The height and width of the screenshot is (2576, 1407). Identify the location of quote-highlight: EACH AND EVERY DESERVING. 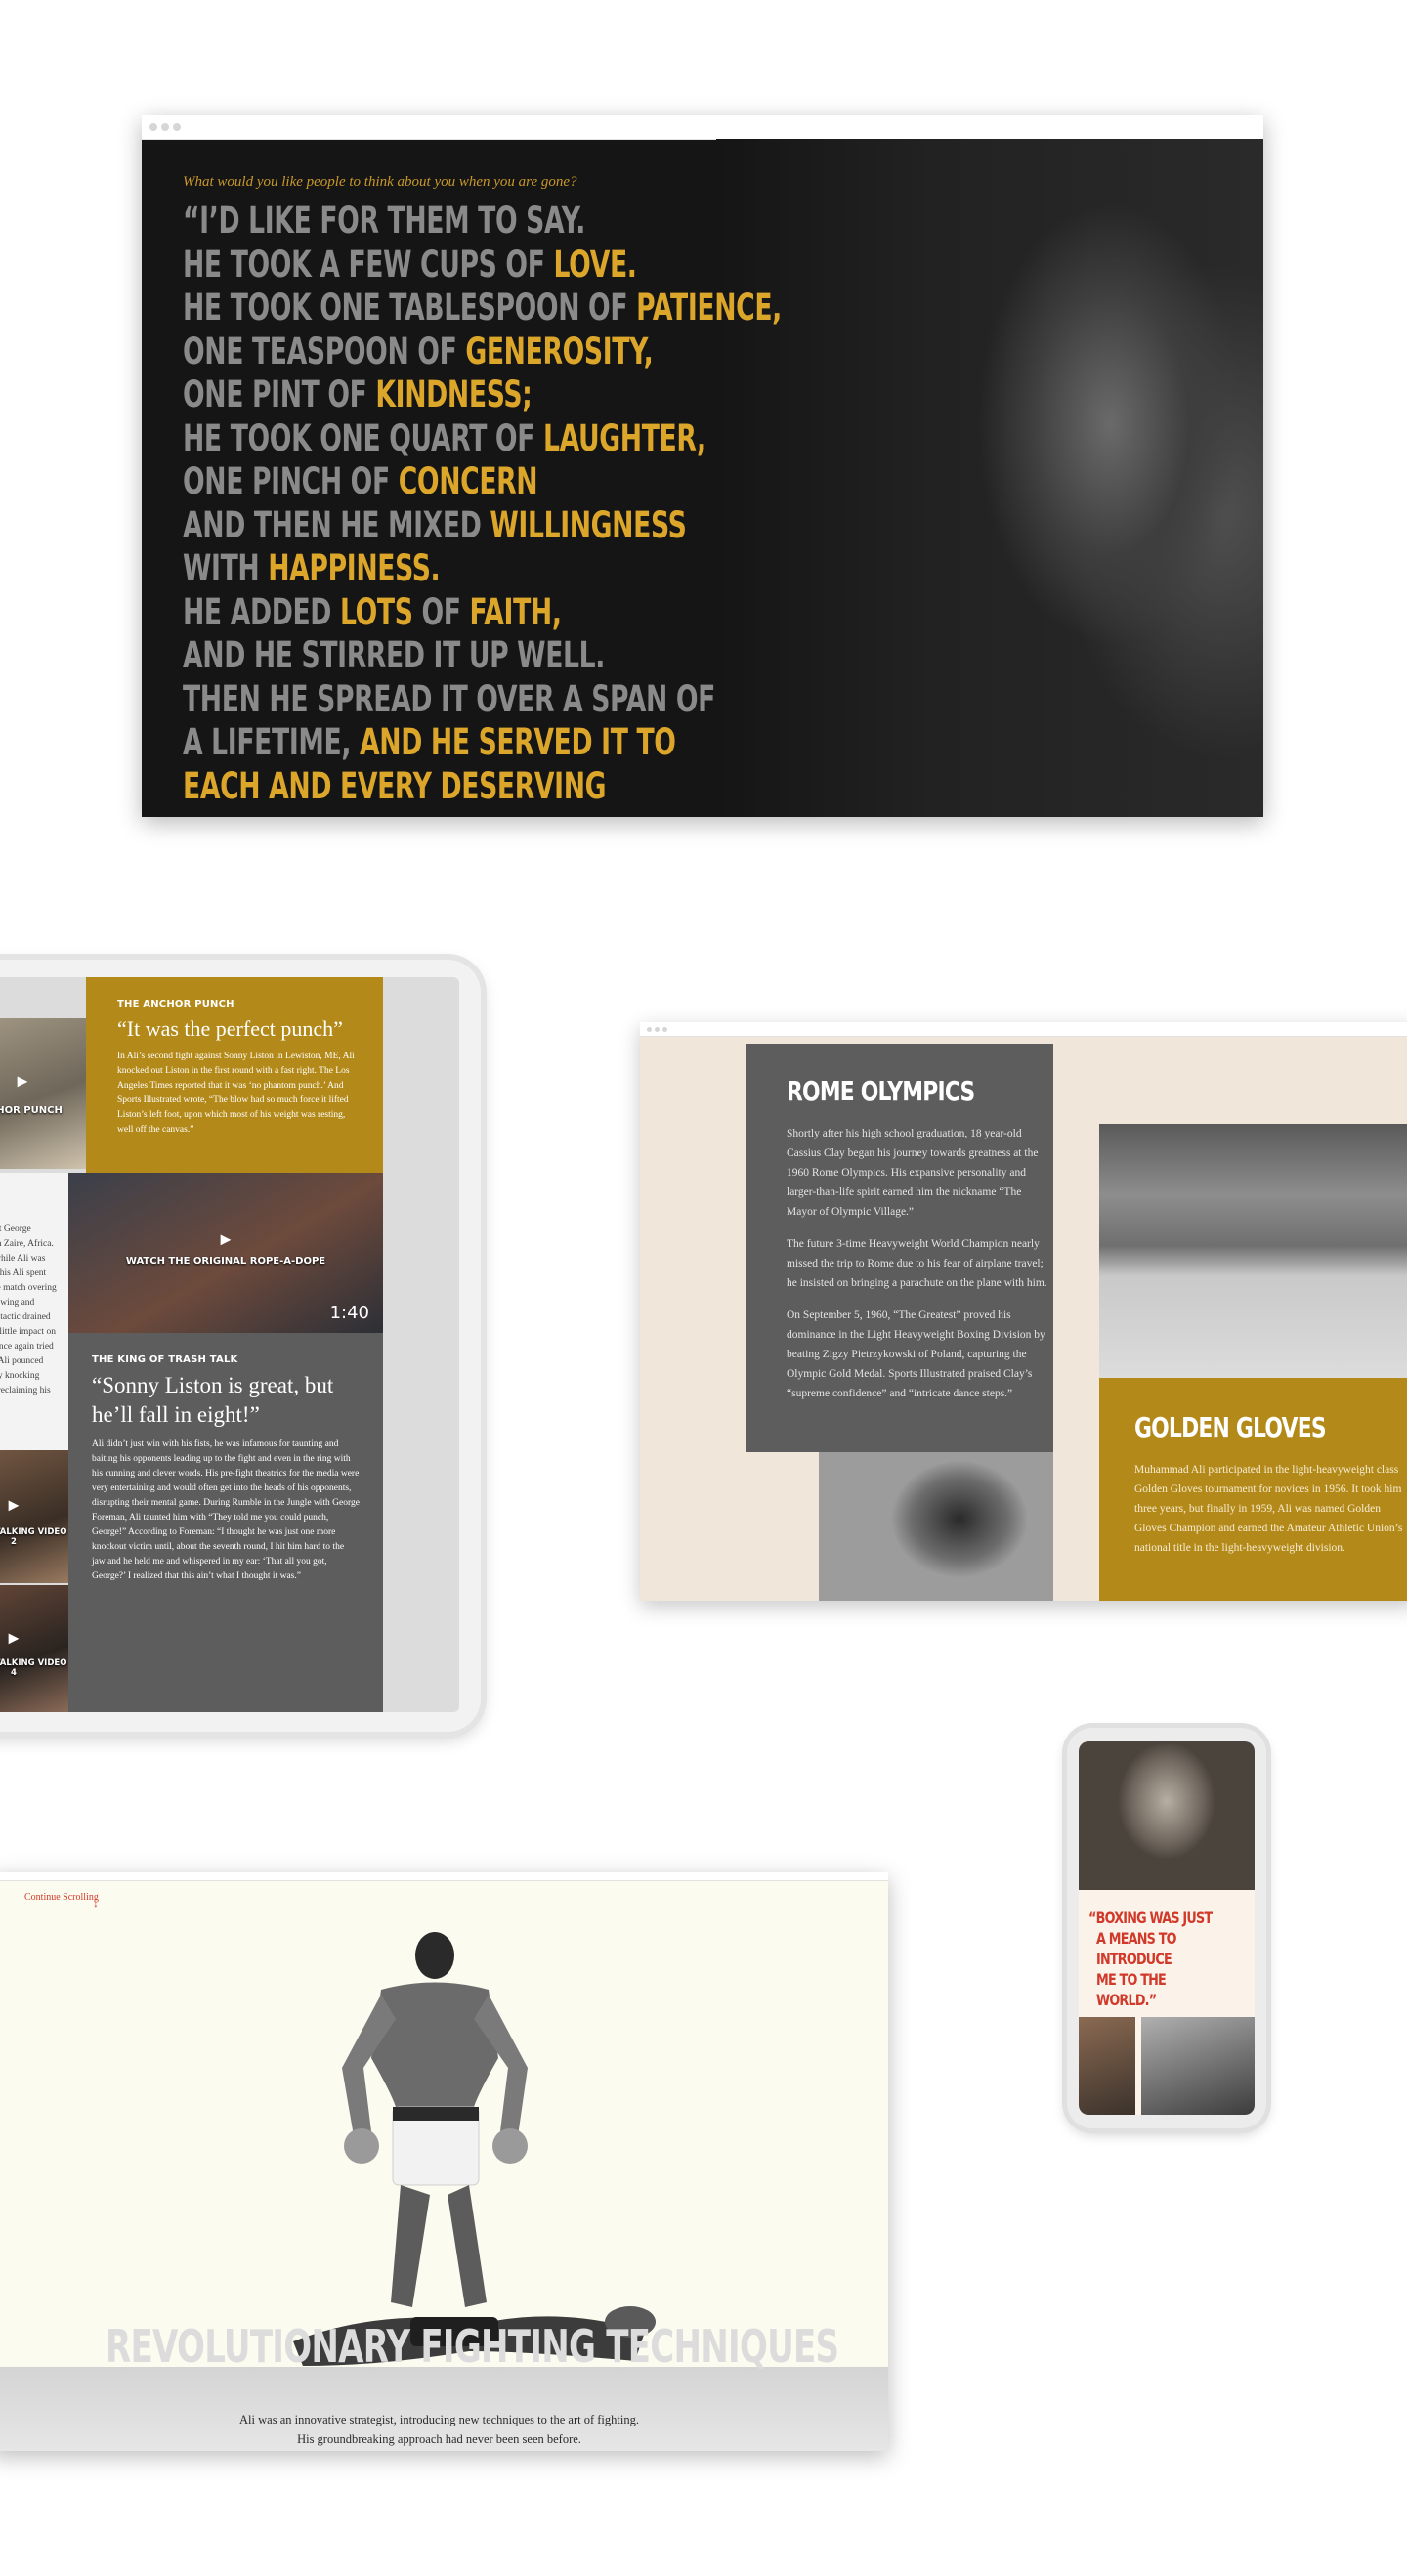
(395, 785).